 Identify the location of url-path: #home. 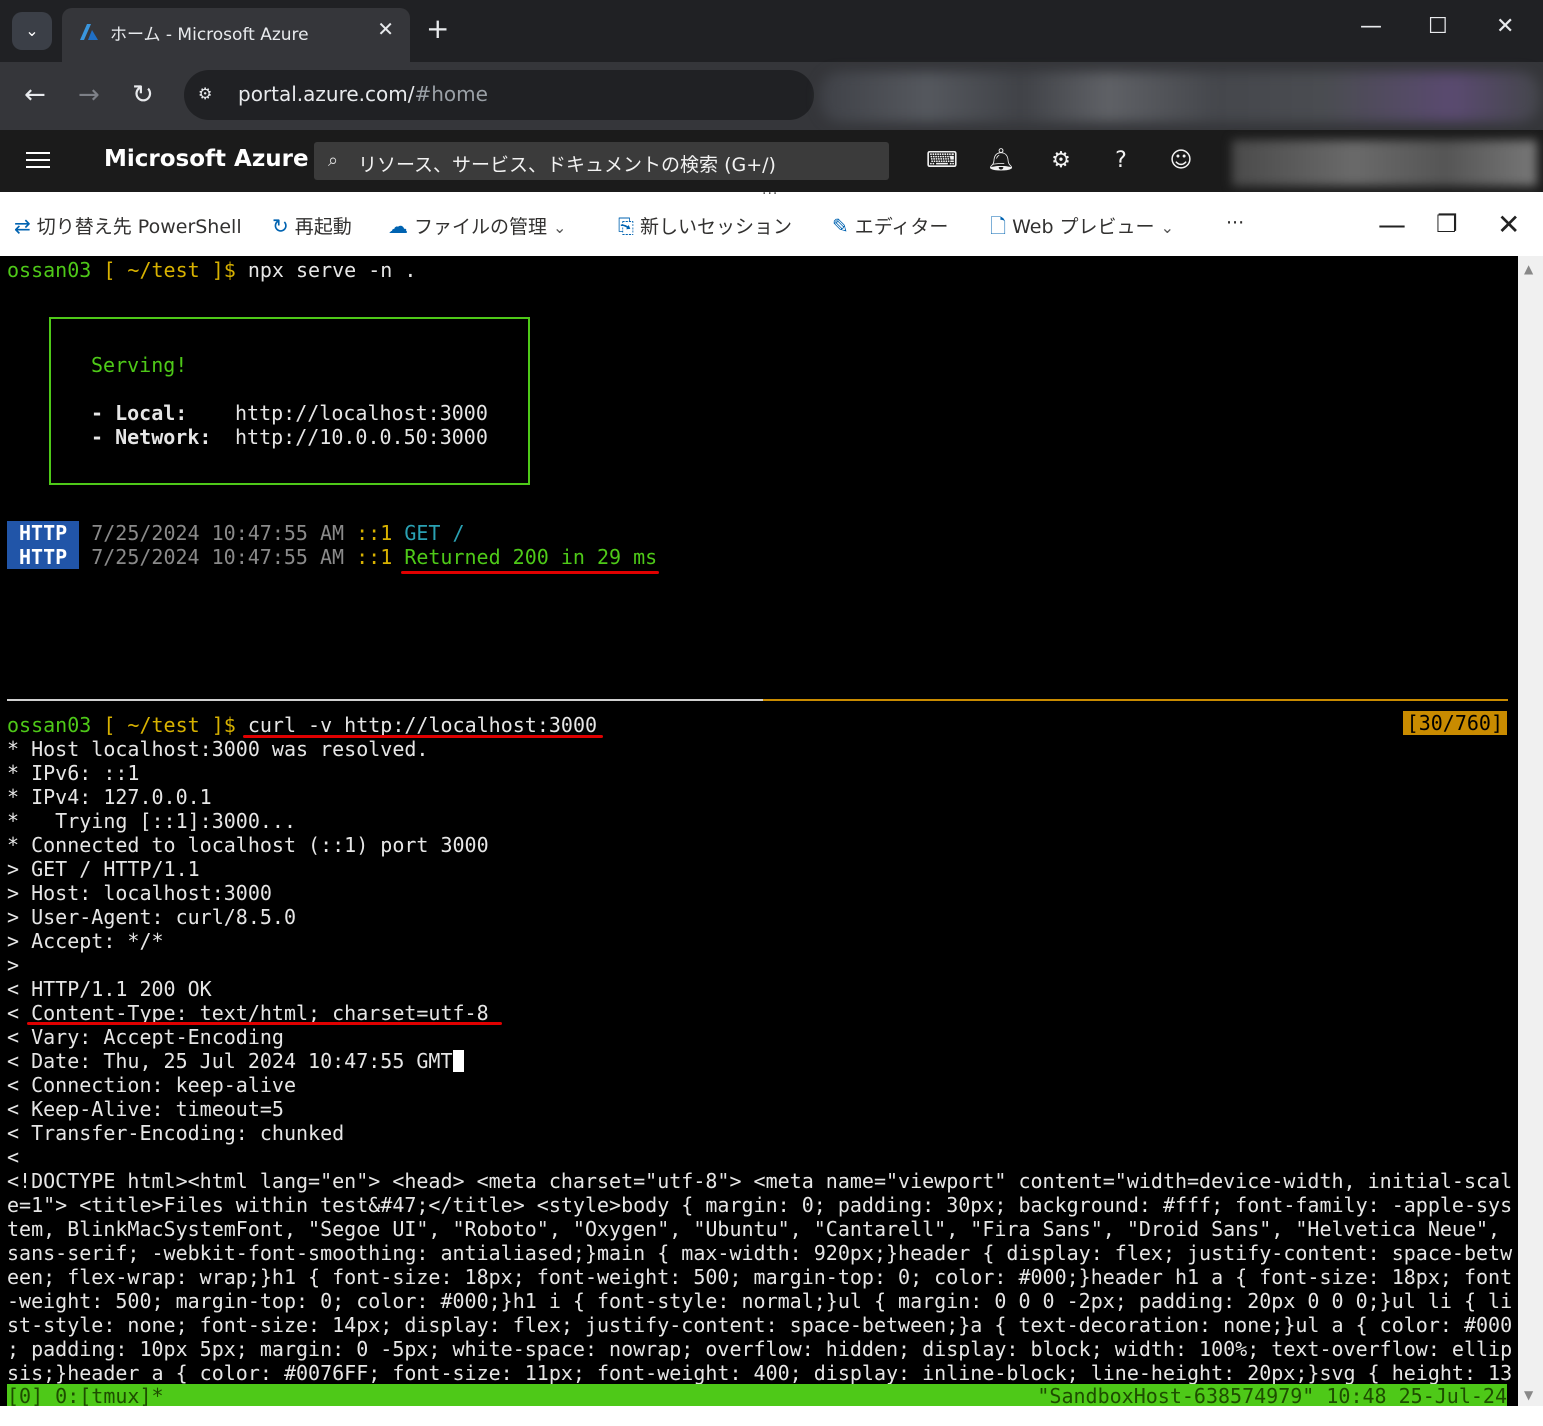
(451, 94).